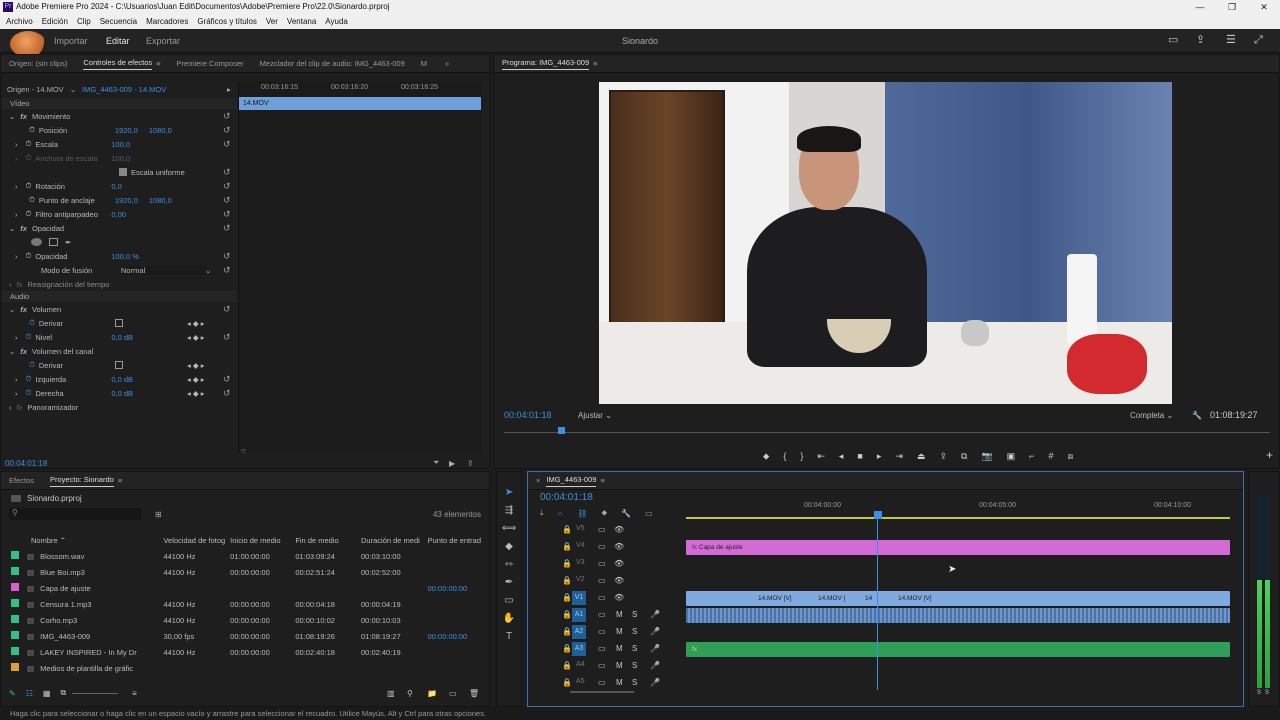 The image size is (1280, 720). I want to click on anclaje-y: 1080,0, so click(160, 200).